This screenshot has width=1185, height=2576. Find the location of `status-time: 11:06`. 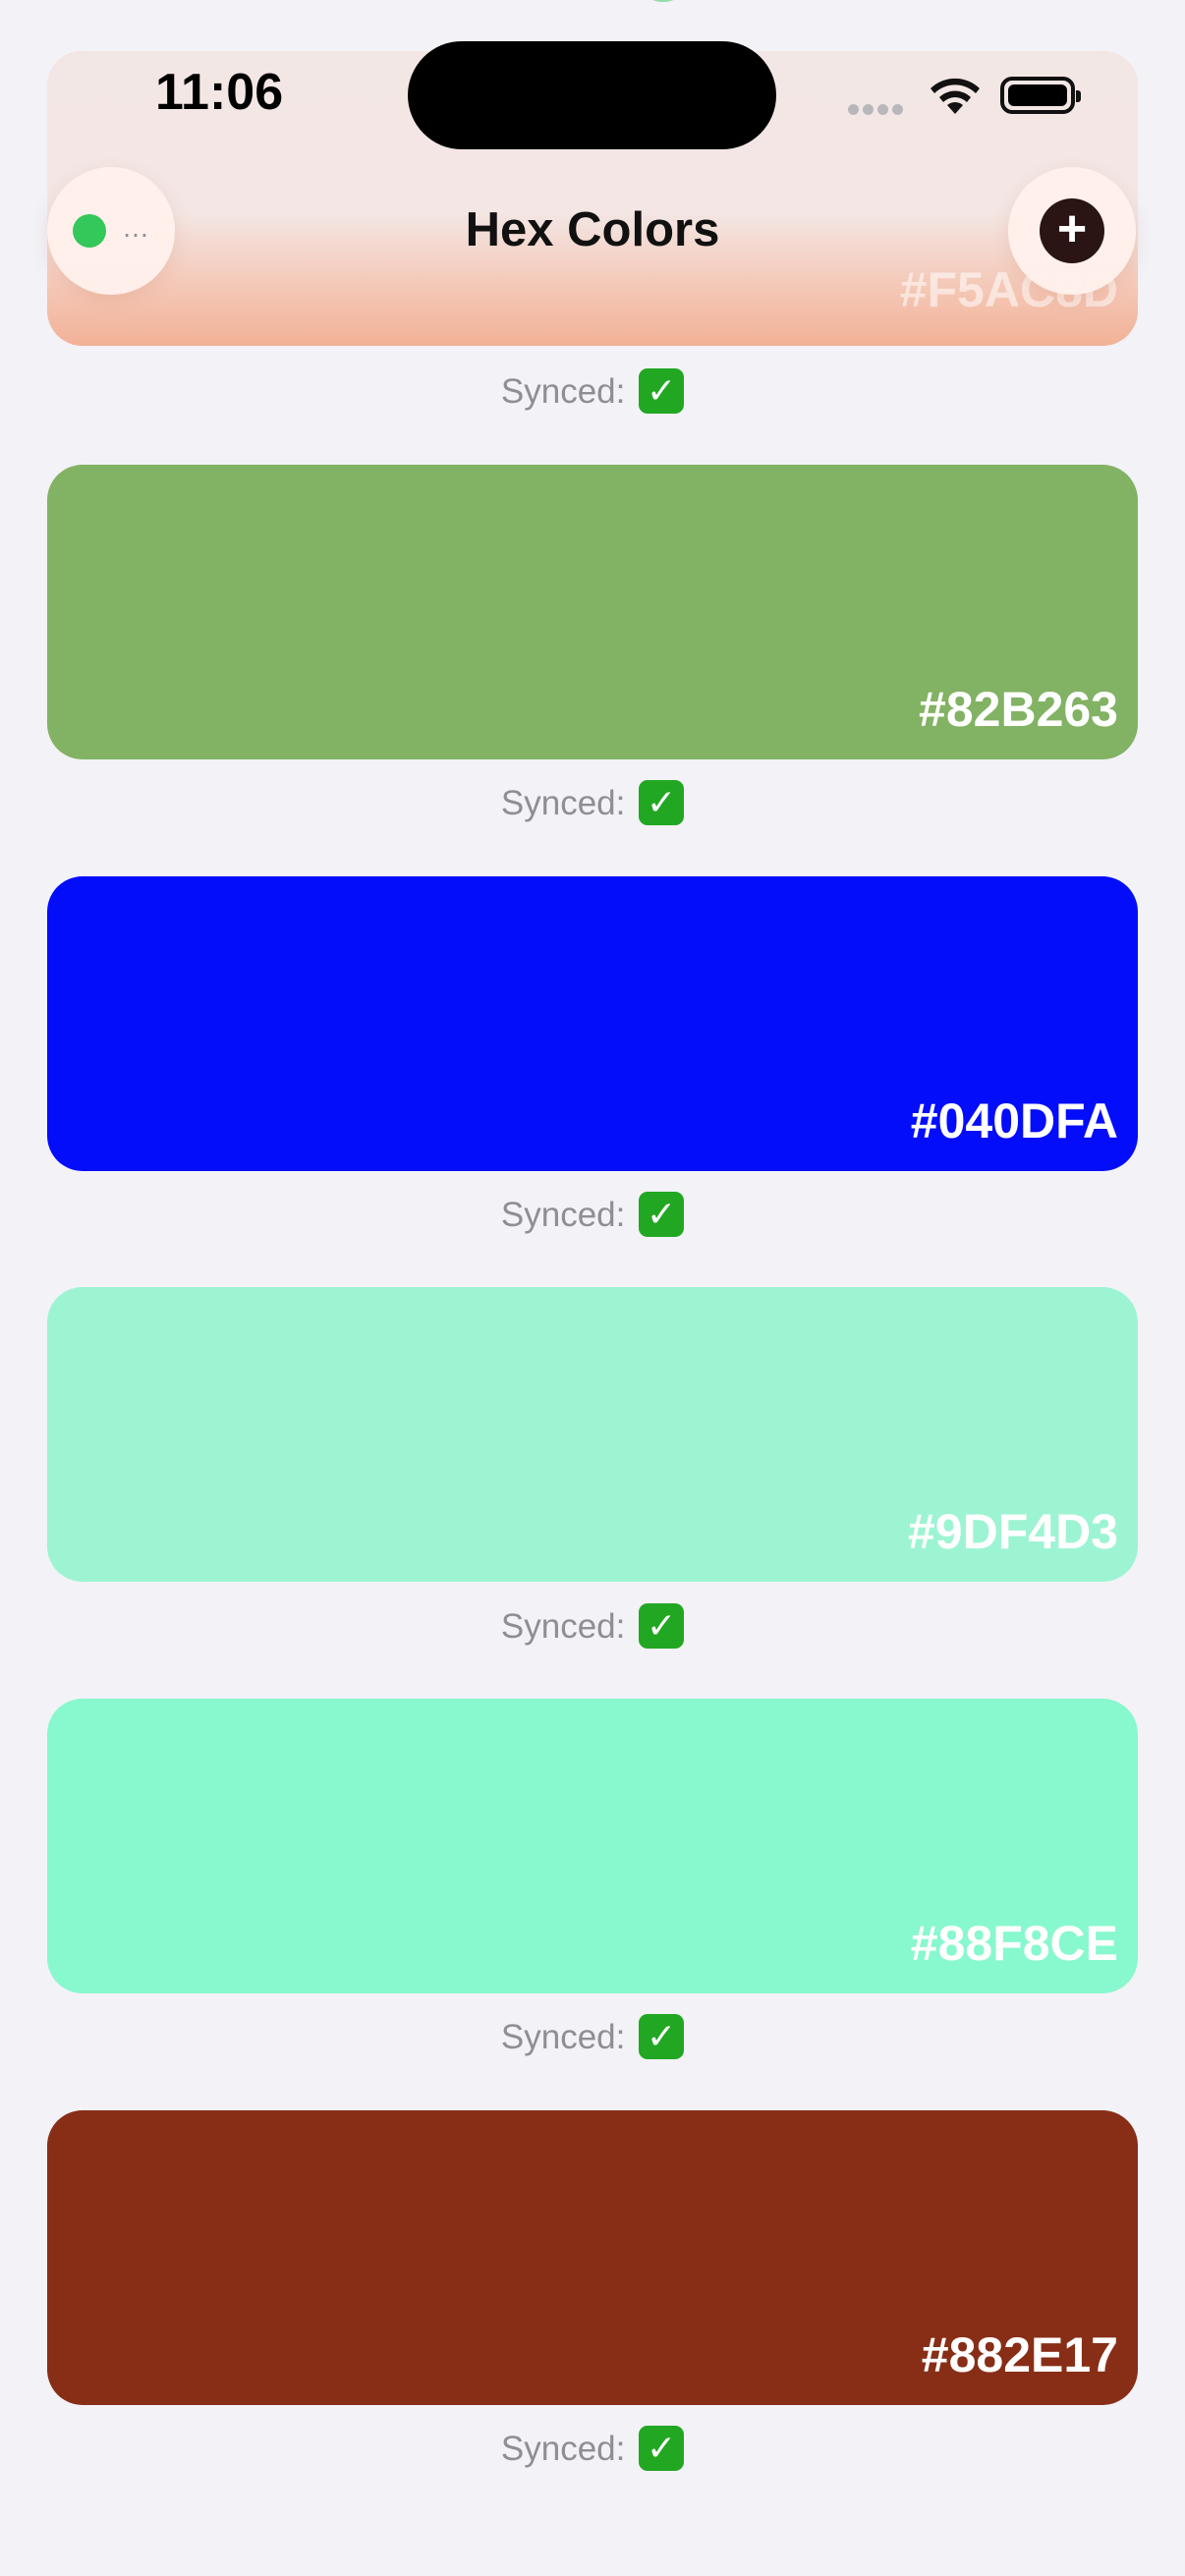

status-time: 11:06 is located at coordinates (220, 92).